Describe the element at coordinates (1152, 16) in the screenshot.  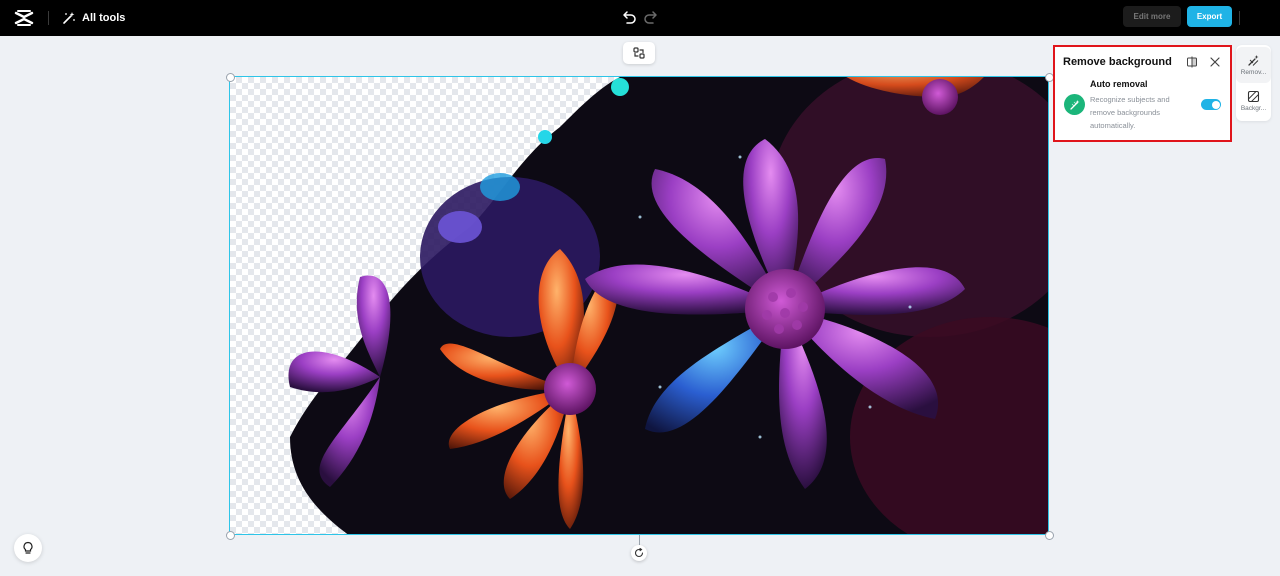
I see `edit-more-button: Edit more` at that location.